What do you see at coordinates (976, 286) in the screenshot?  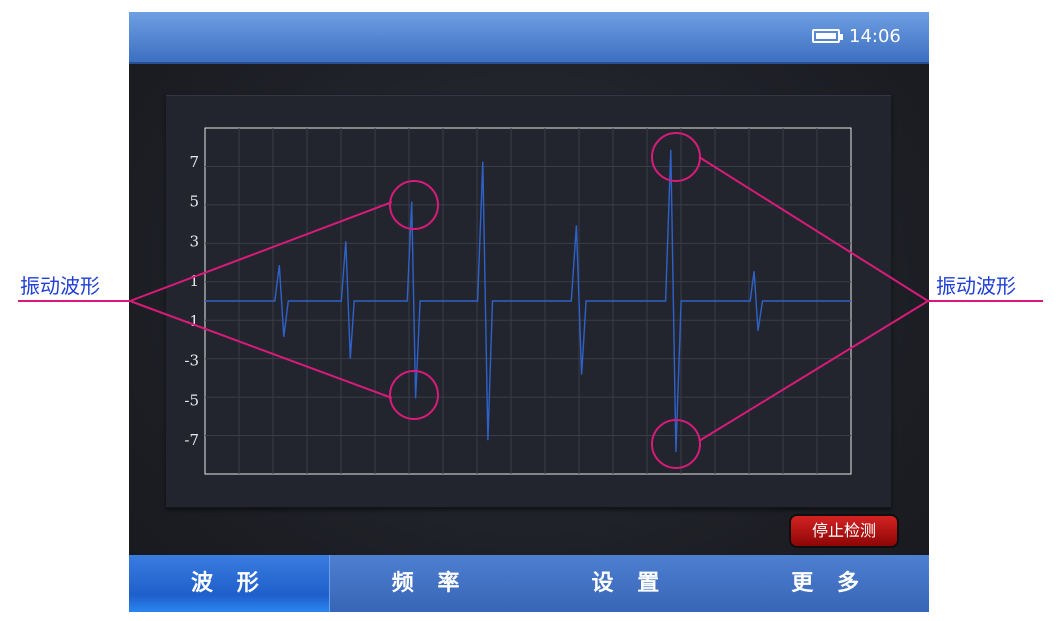 I see `right-callout-label: 振动波形` at bounding box center [976, 286].